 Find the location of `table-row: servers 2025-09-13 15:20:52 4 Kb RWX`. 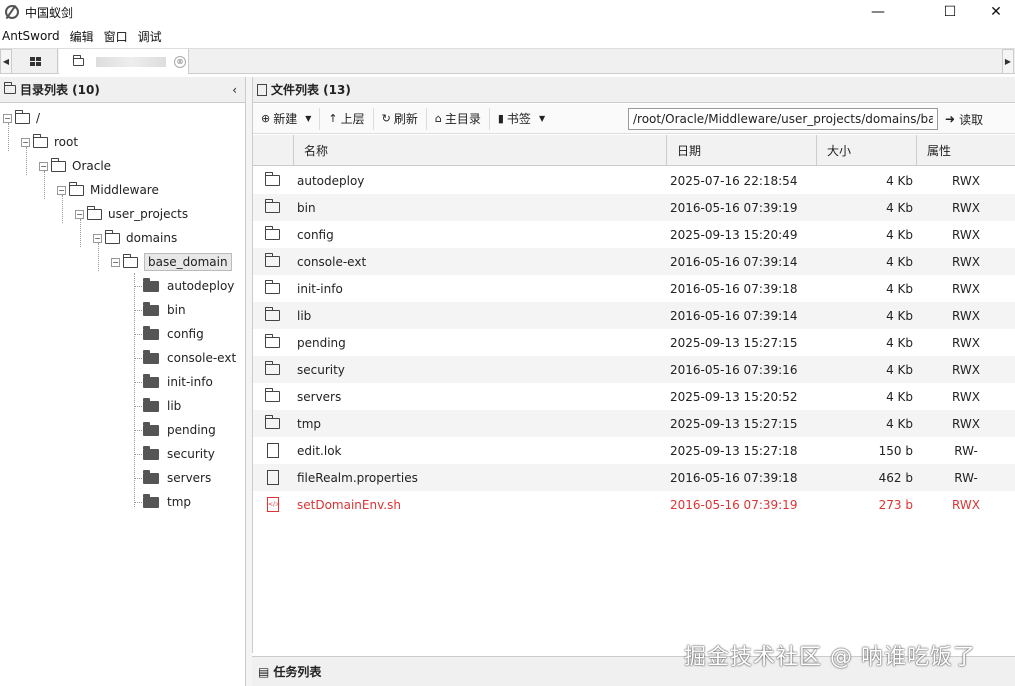

table-row: servers 2025-09-13 15:20:52 4 Kb RWX is located at coordinates (634, 396).